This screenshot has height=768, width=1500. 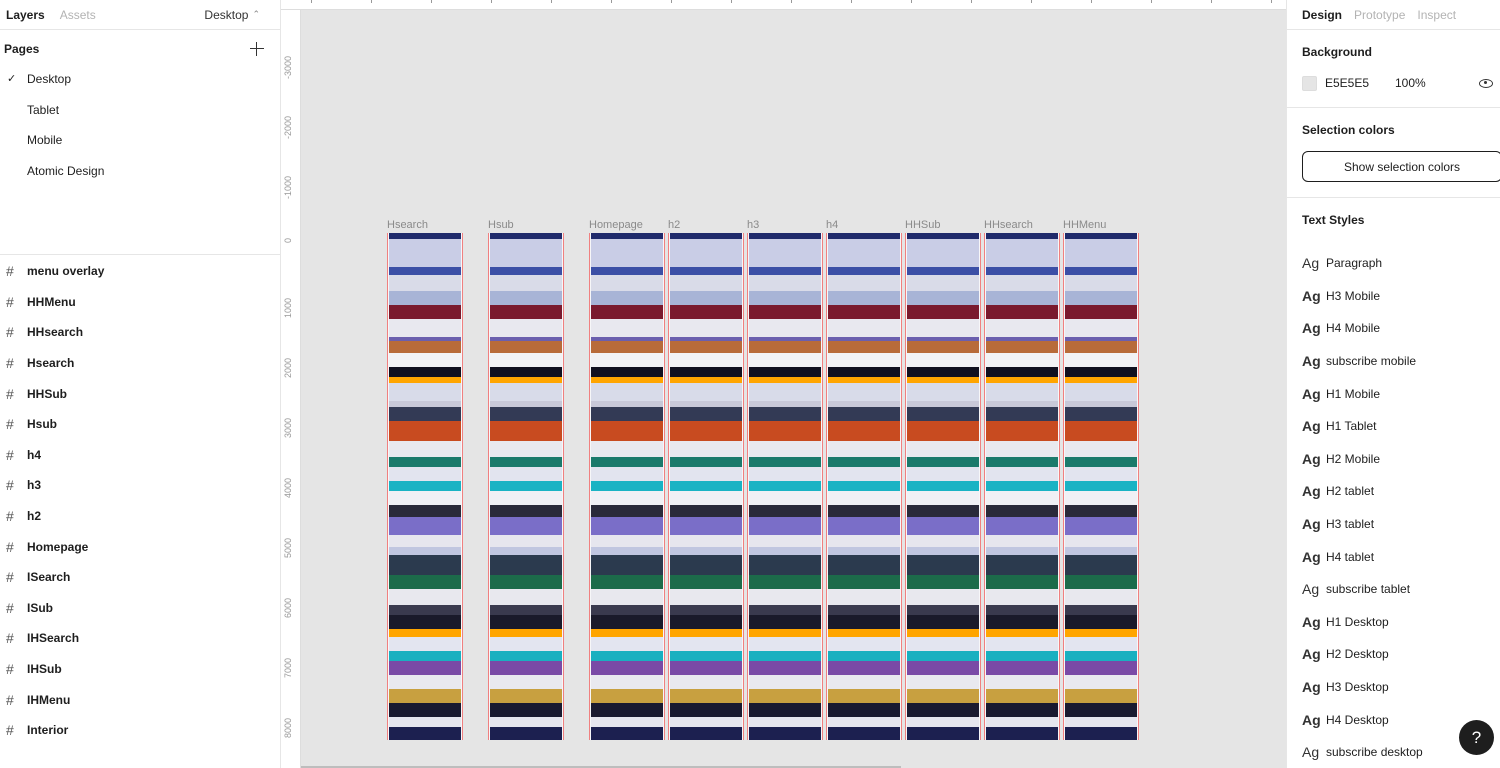 I want to click on layer-item: # ISub, so click(x=140, y=608).